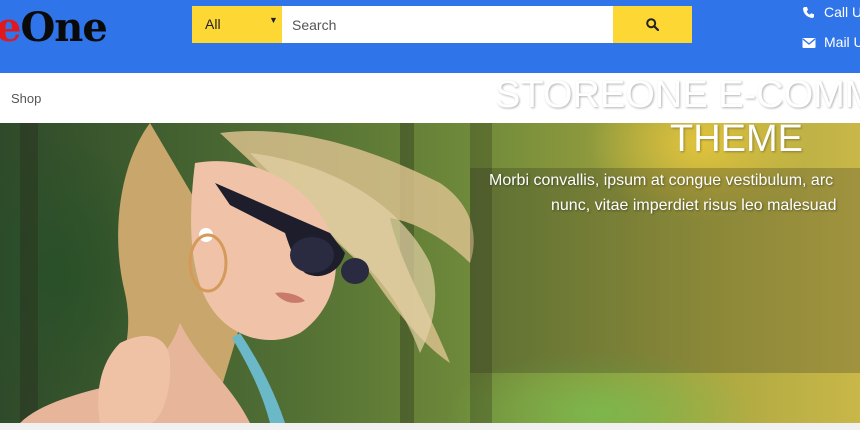 The image size is (860, 430). I want to click on breadcrumb-item-shop: Shop, so click(26, 98).